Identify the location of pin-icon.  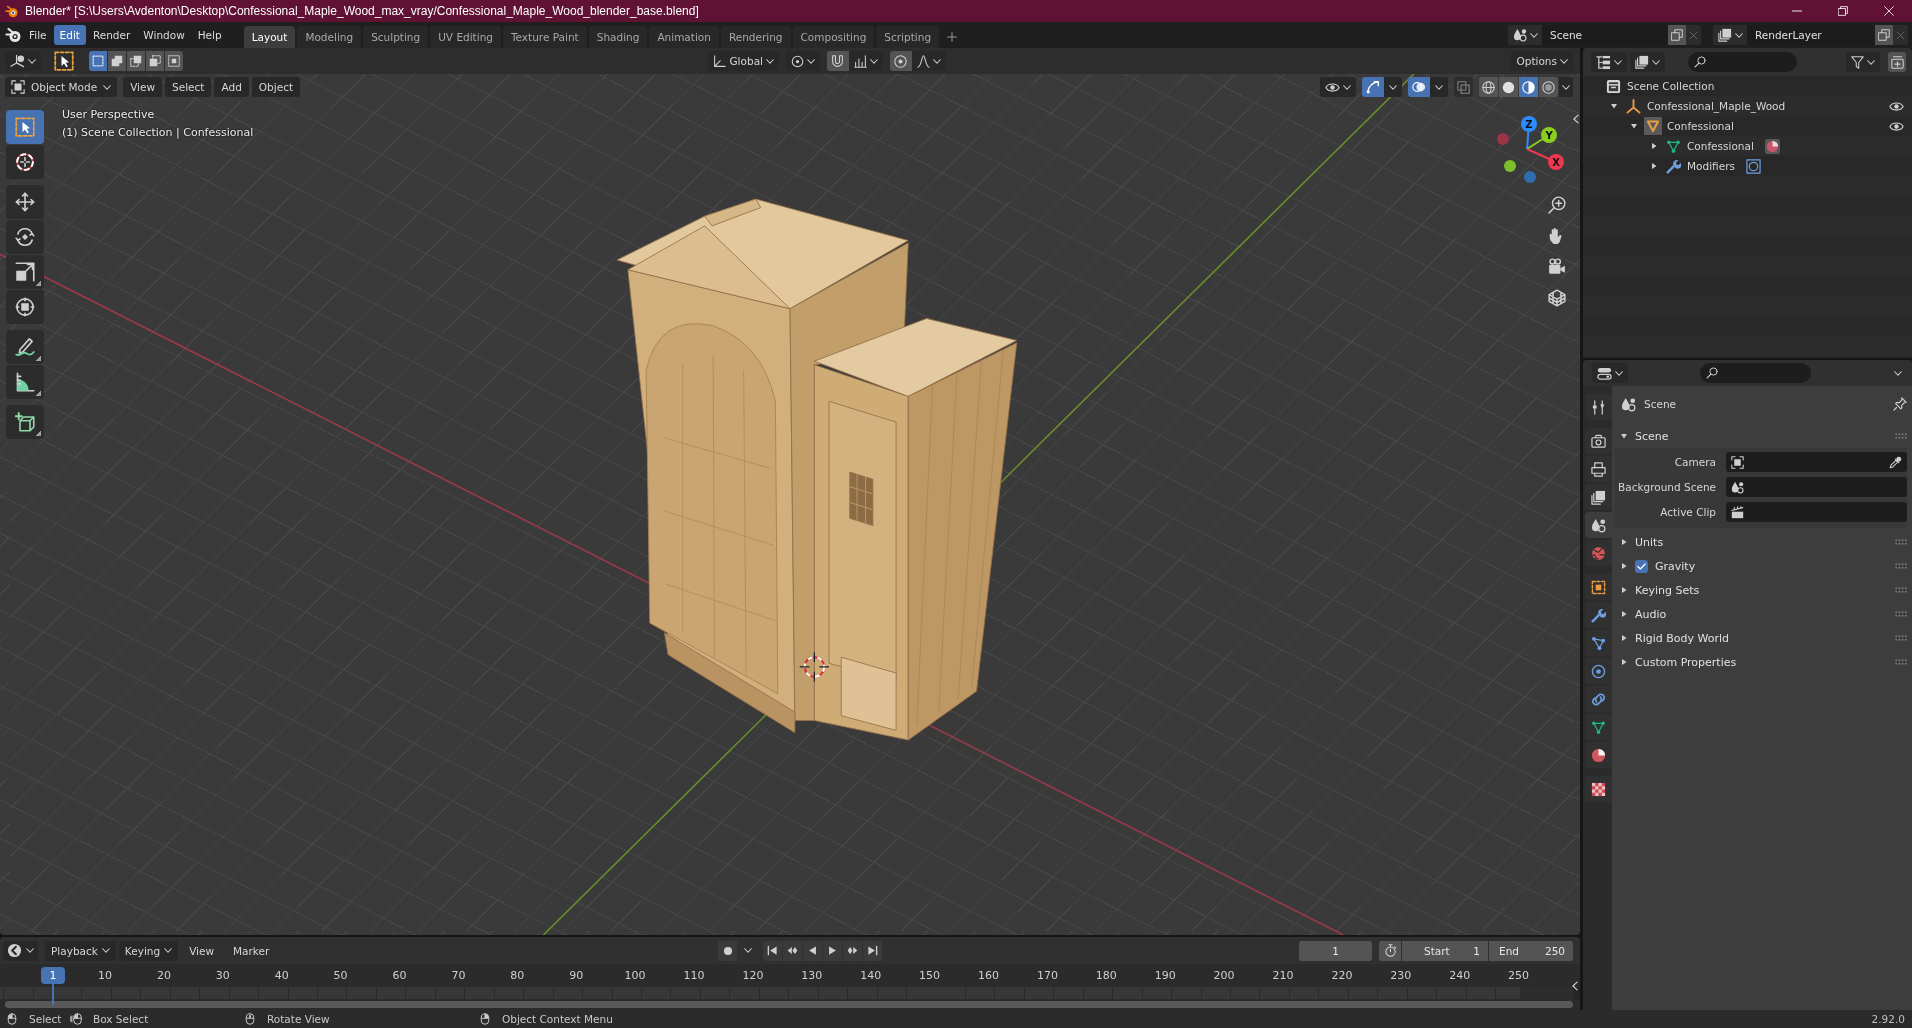
(1900, 404).